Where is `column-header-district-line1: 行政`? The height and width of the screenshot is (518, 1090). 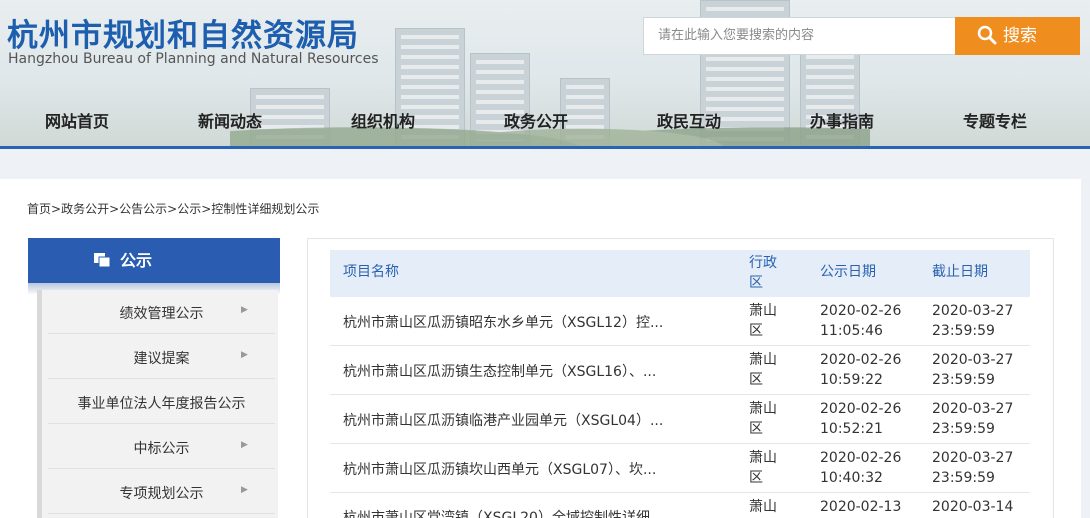
column-header-district-line1: 行政 is located at coordinates (763, 263).